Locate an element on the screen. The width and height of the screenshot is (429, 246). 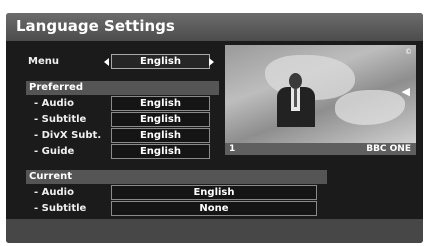
preferred-subtitle-label: - Subtitle is located at coordinates (60, 119).